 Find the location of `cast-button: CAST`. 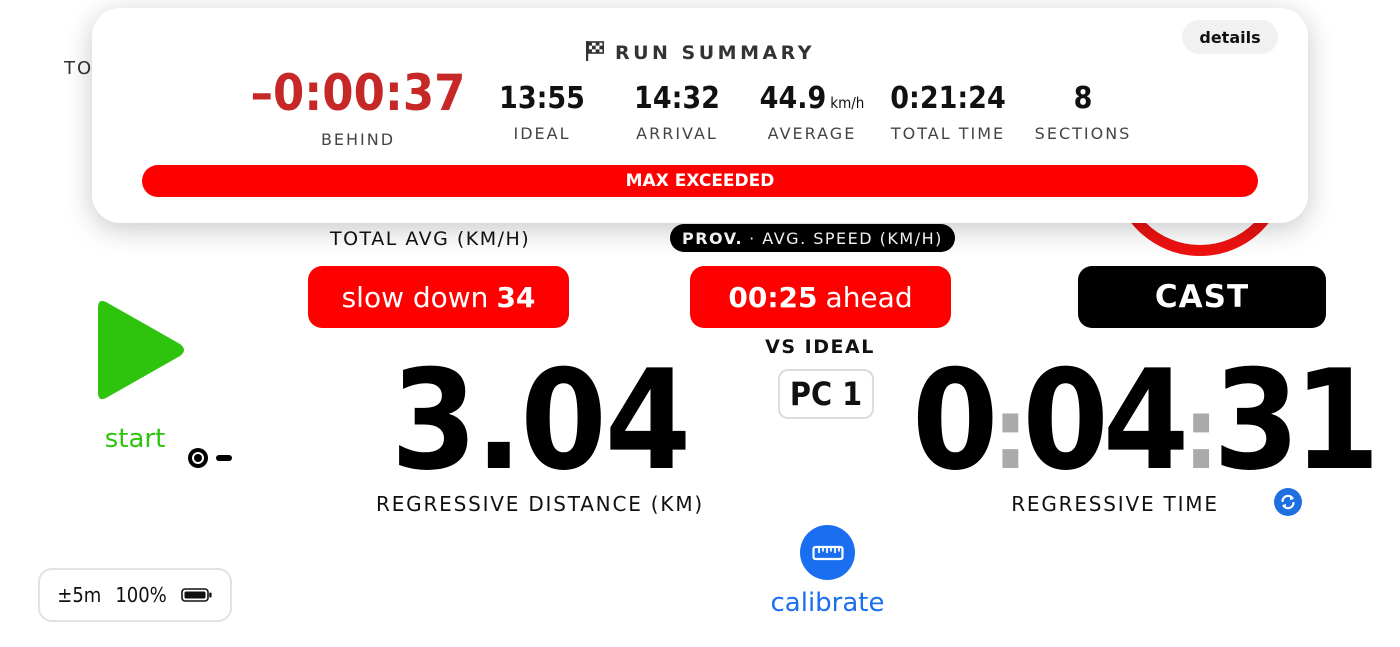

cast-button: CAST is located at coordinates (1202, 297).